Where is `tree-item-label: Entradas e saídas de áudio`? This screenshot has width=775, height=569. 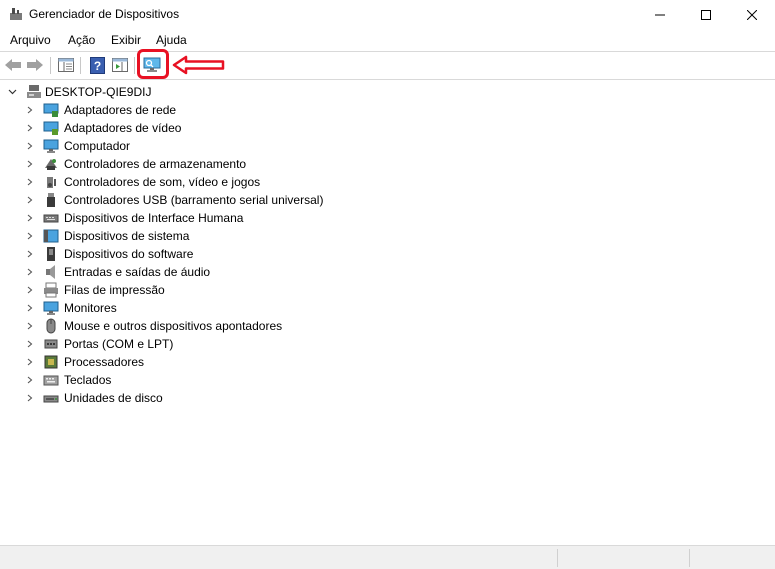
tree-item-label: Entradas e saídas de áudio is located at coordinates (137, 272).